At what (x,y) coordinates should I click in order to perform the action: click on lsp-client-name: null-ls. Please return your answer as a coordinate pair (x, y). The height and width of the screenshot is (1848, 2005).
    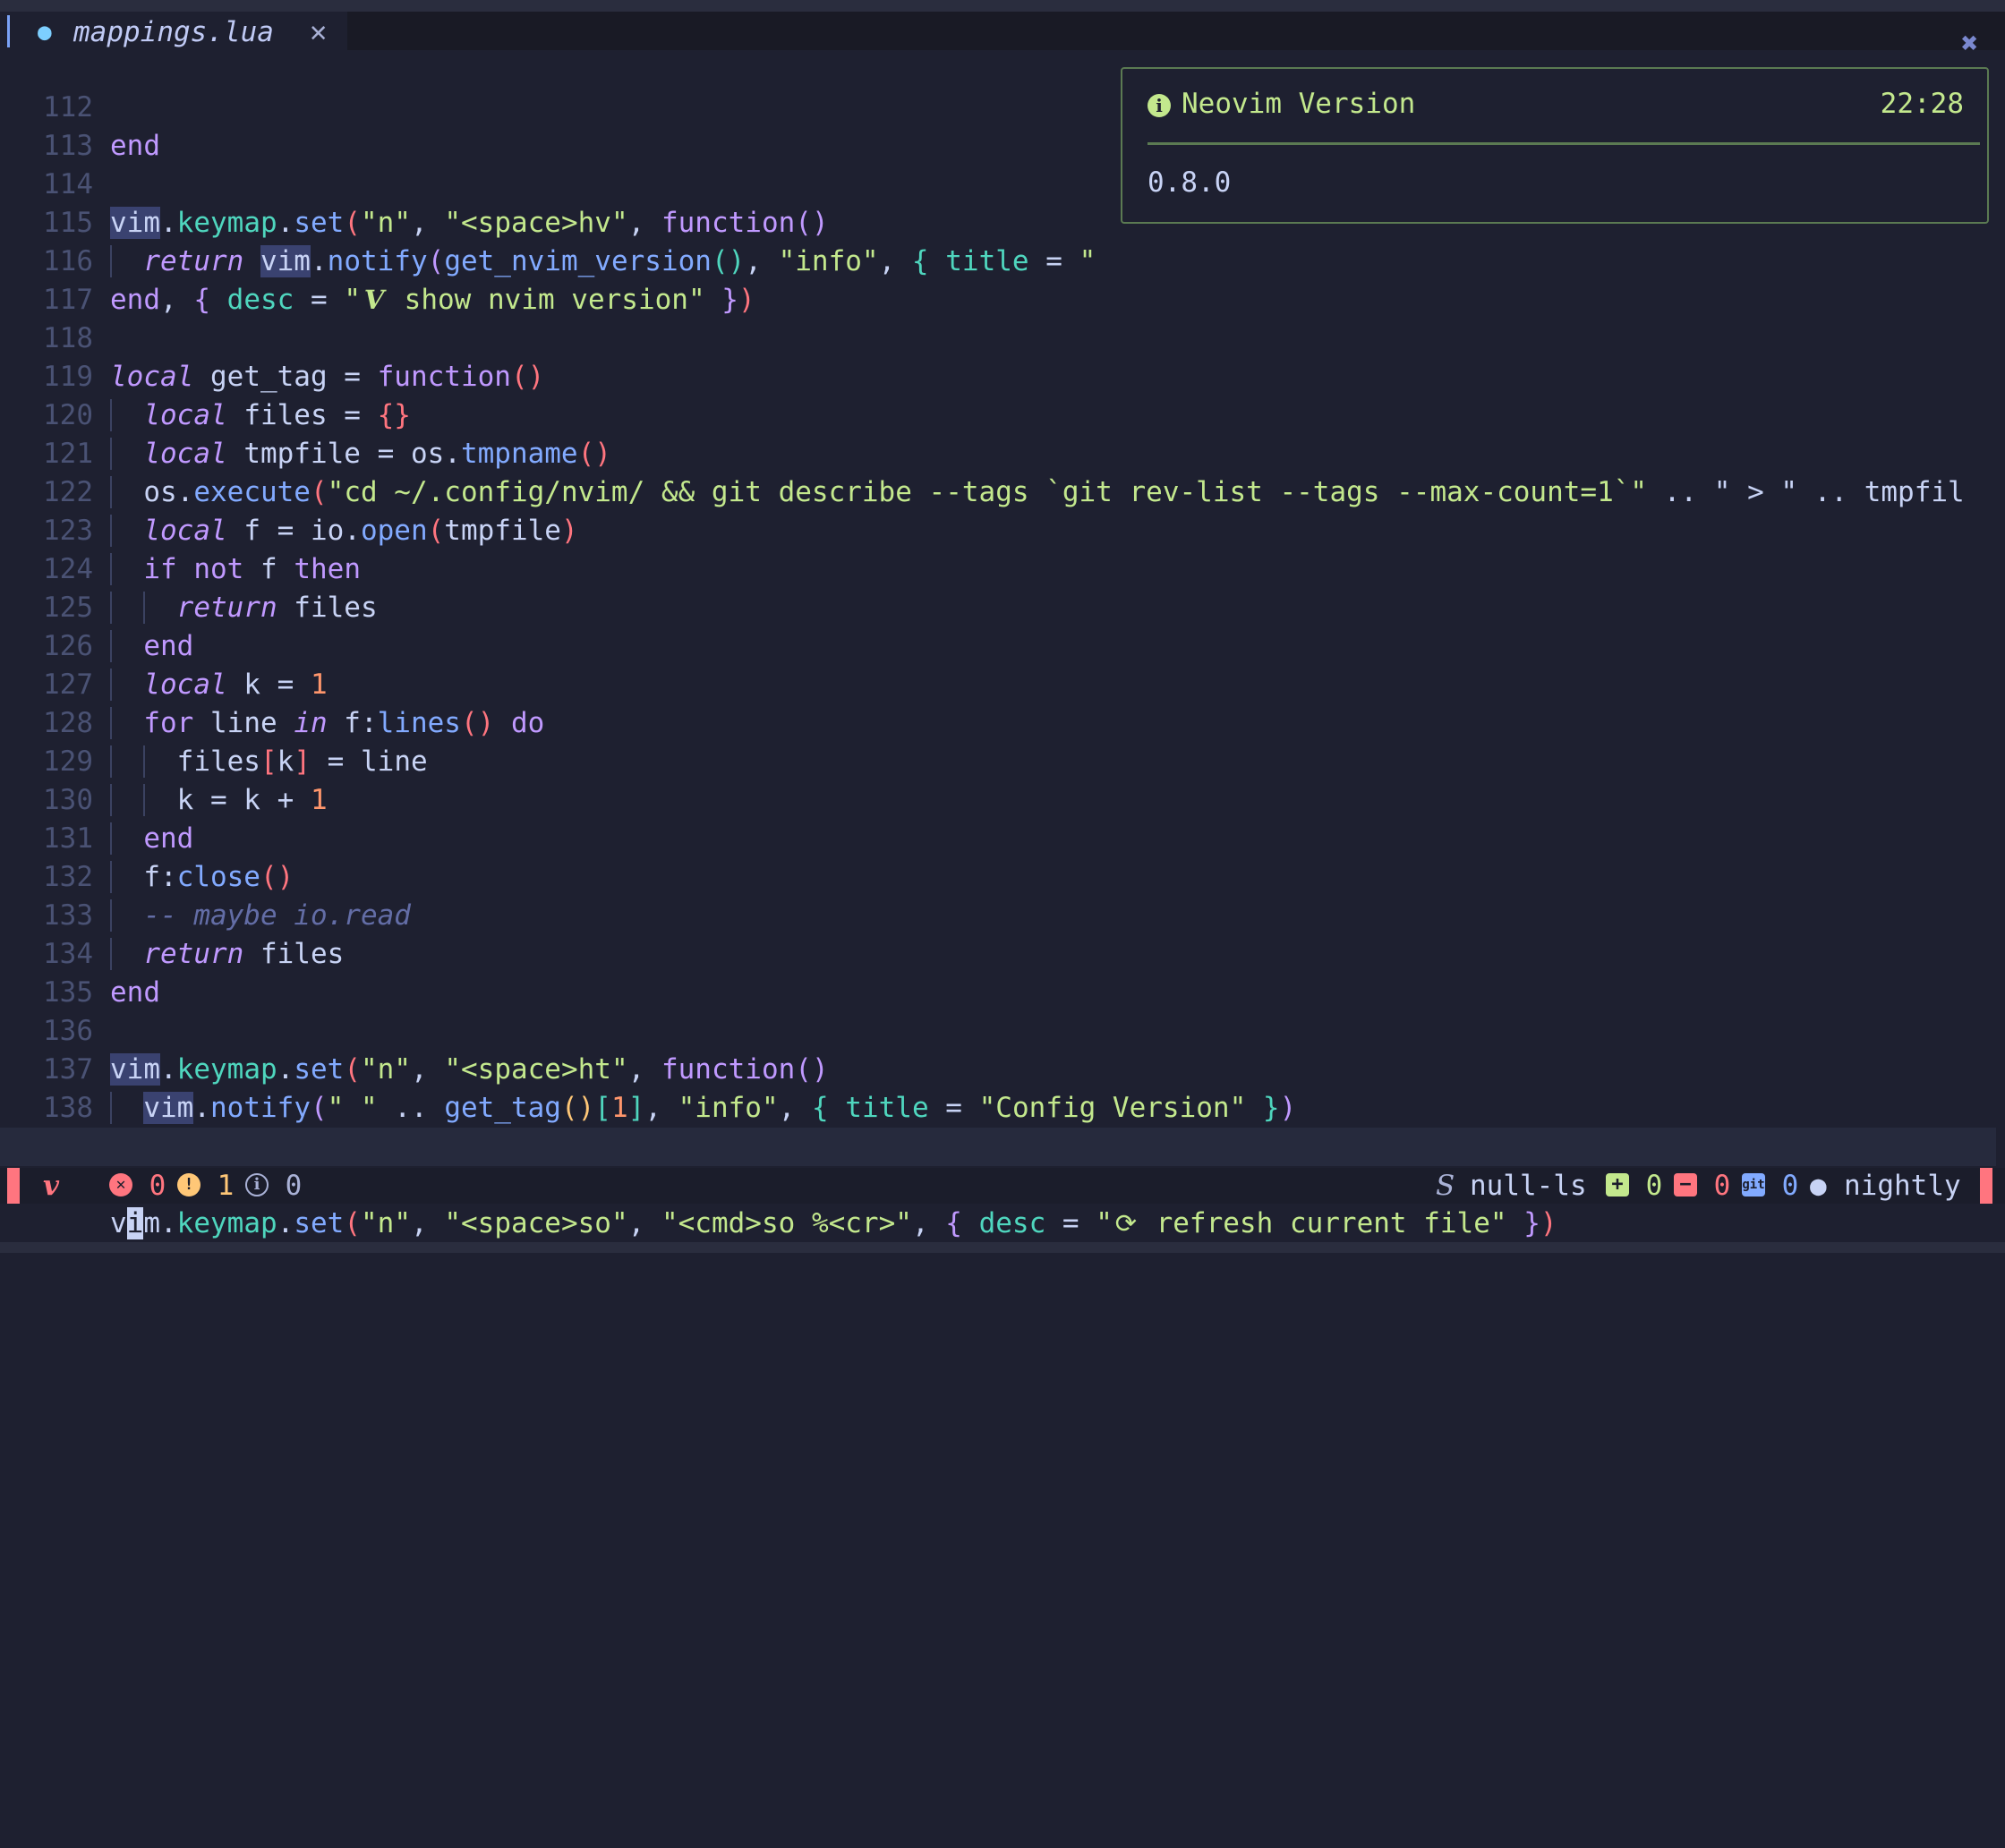
    Looking at the image, I should click on (1528, 1186).